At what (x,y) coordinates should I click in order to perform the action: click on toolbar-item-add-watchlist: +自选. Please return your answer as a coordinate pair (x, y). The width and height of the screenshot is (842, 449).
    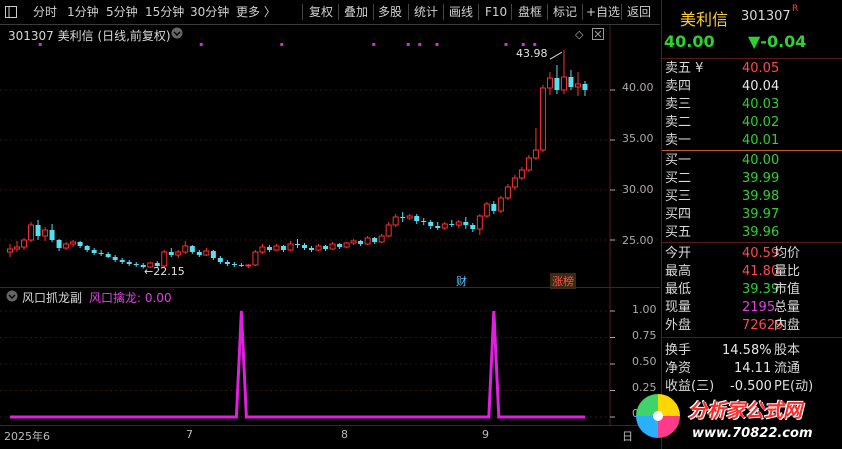
    Looking at the image, I should click on (603, 12).